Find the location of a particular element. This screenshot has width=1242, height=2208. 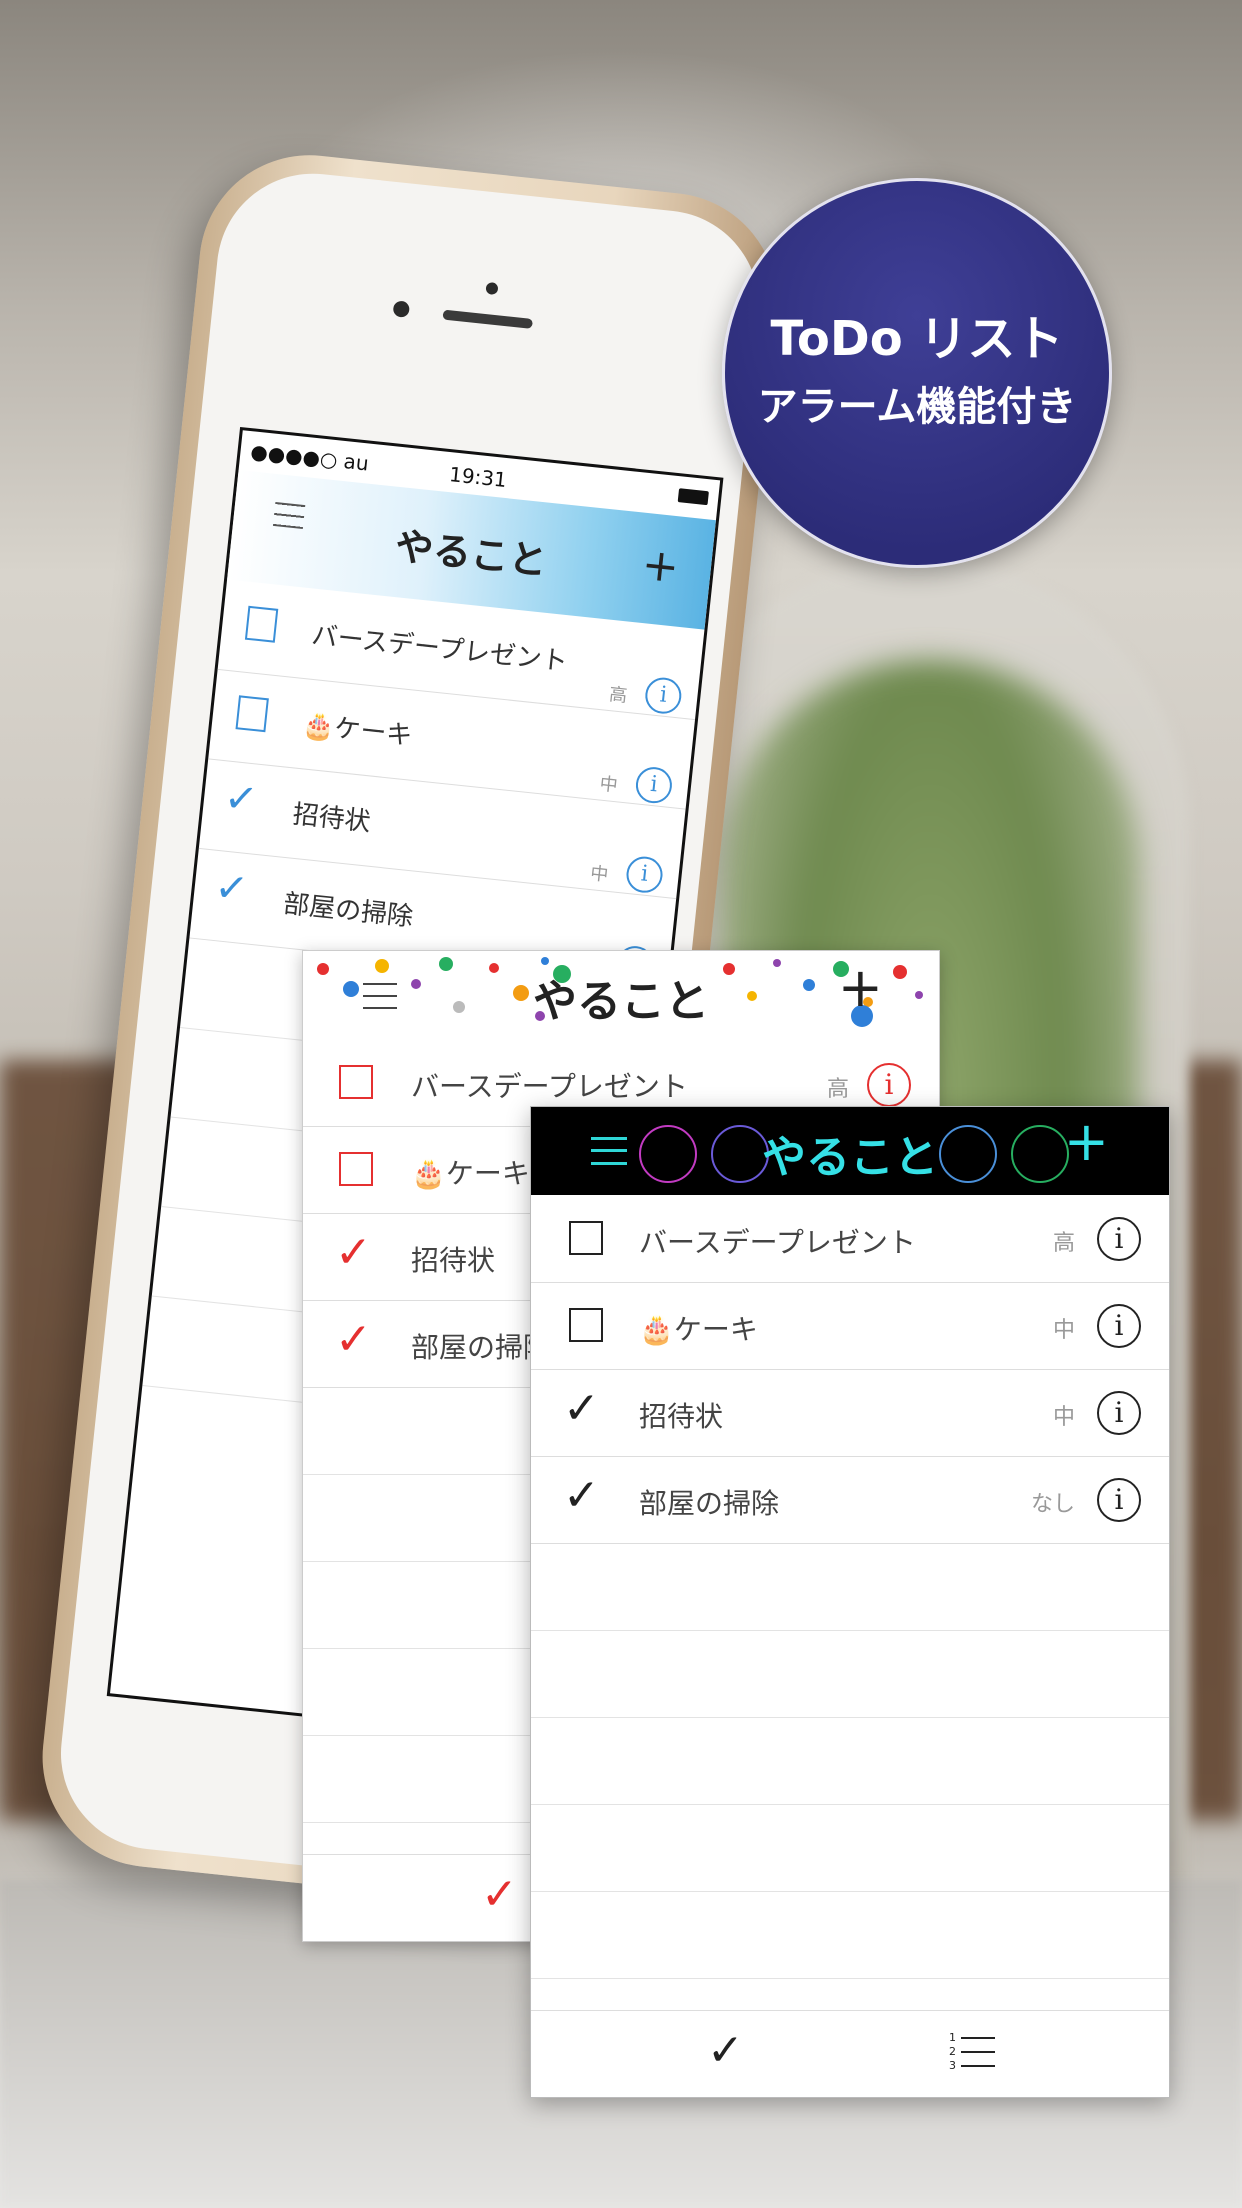

dark-footer: ✓ 1 2 3 is located at coordinates (850, 2053).